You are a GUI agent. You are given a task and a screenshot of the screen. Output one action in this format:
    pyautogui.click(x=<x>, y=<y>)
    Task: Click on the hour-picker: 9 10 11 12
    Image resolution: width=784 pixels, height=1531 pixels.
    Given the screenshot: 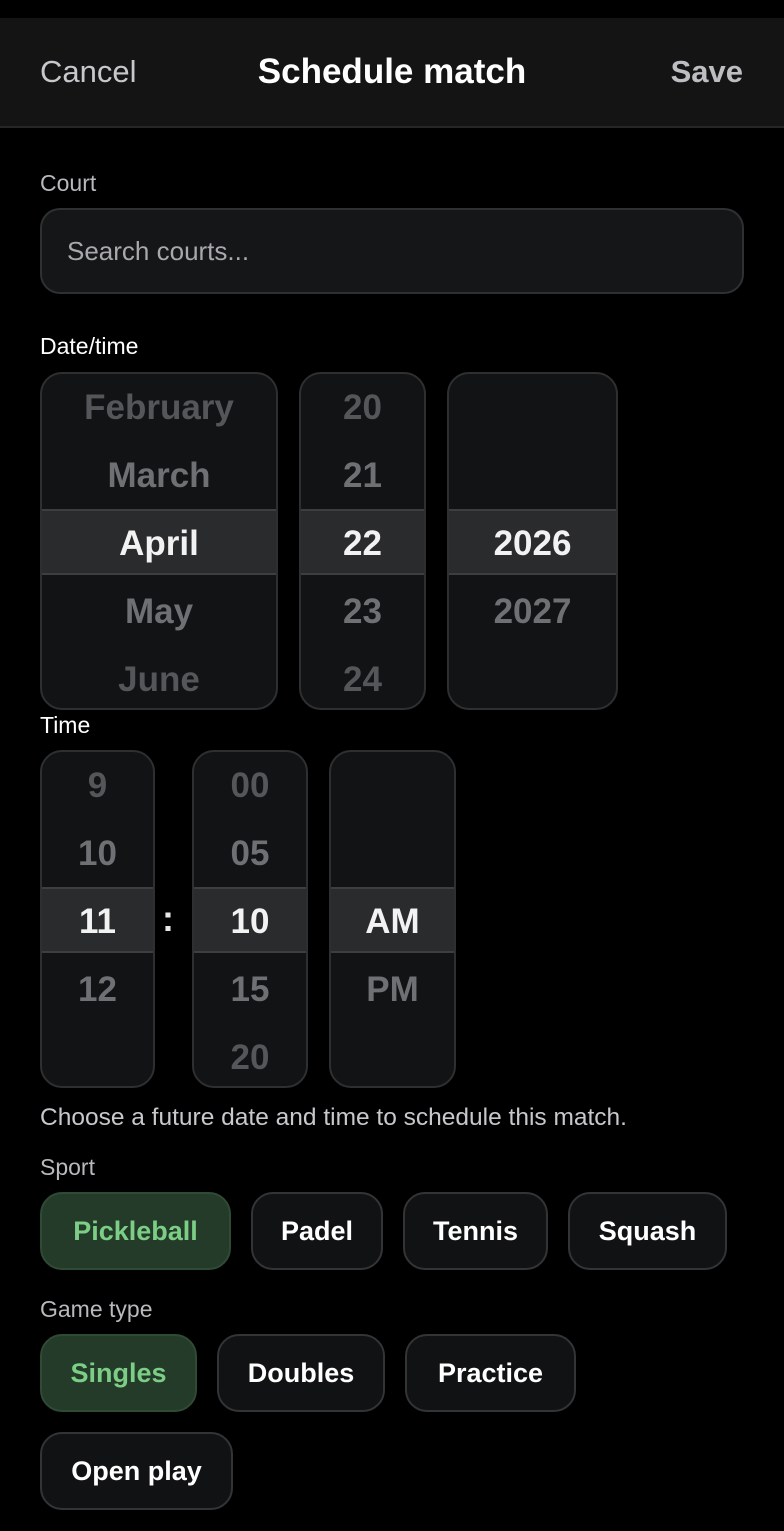 What is the action you would take?
    pyautogui.click(x=97, y=919)
    